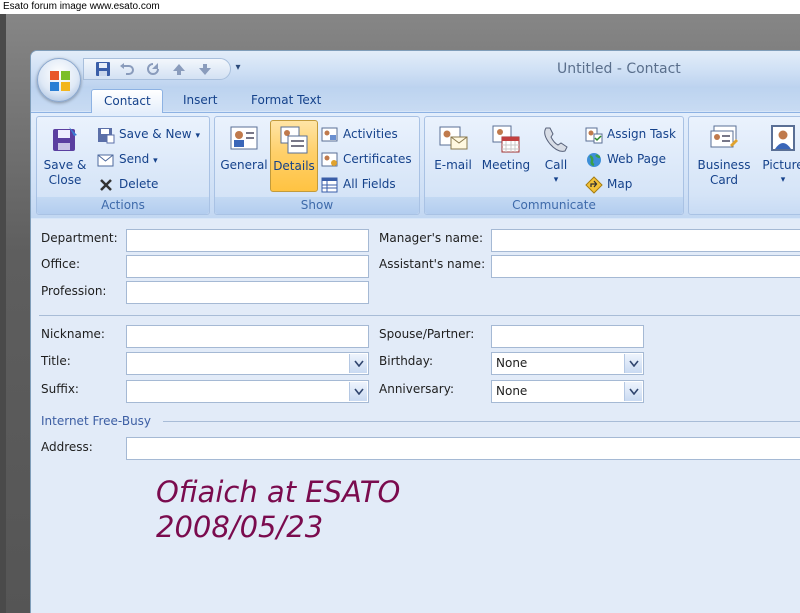  Describe the element at coordinates (777, 155) in the screenshot. I see `picture-button: Picture ▾` at that location.